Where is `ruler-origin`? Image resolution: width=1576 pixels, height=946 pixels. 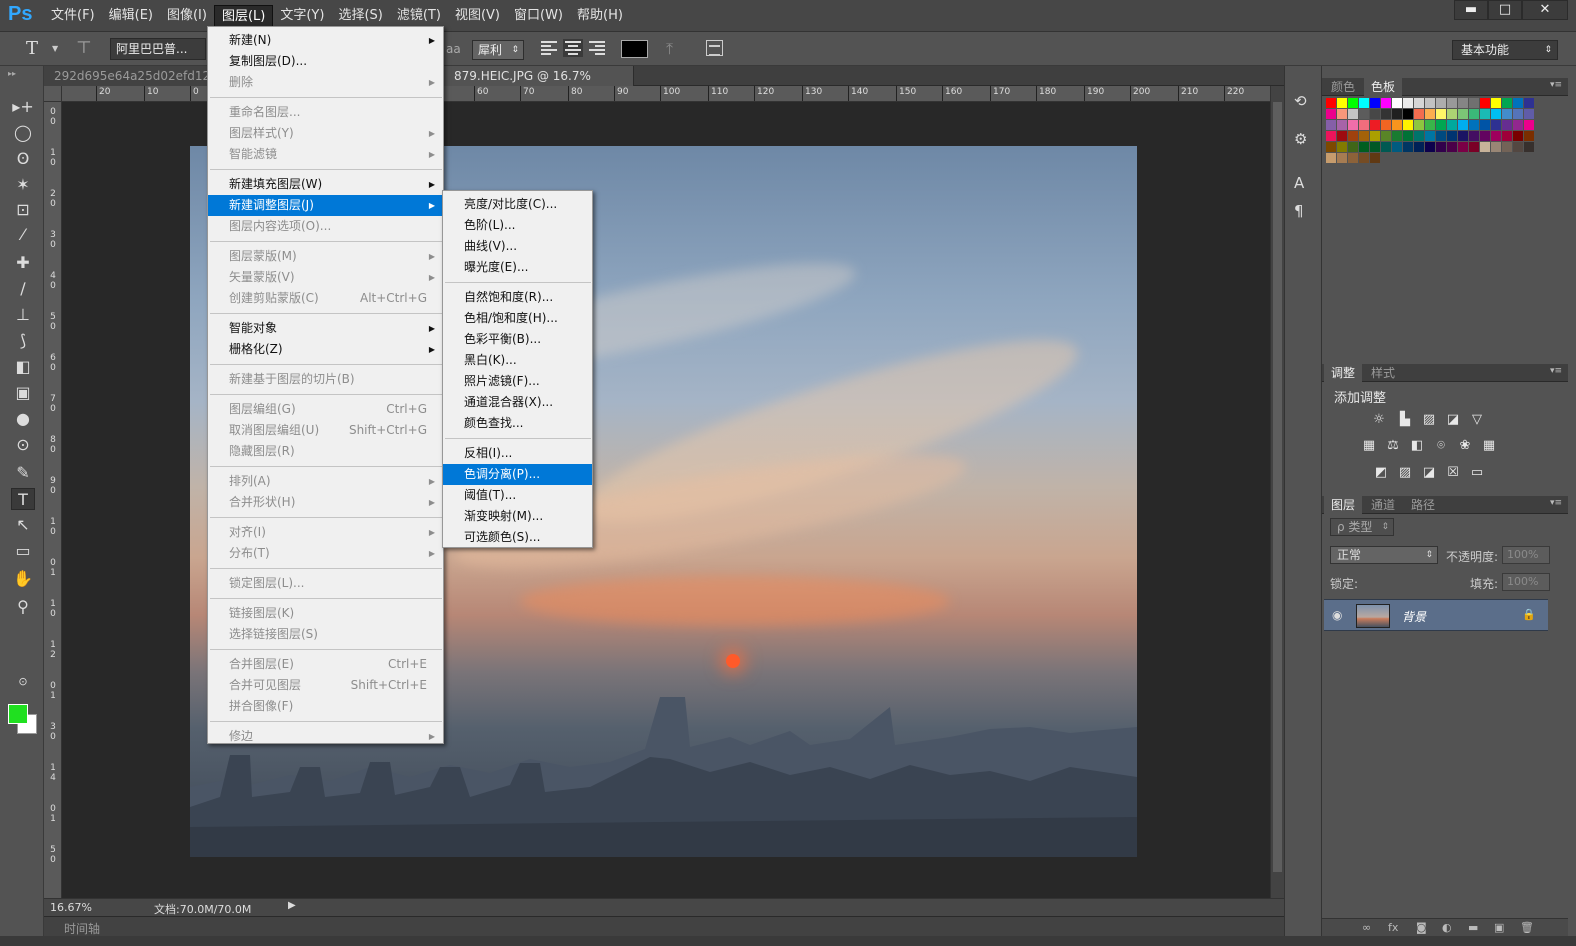 ruler-origin is located at coordinates (53, 94).